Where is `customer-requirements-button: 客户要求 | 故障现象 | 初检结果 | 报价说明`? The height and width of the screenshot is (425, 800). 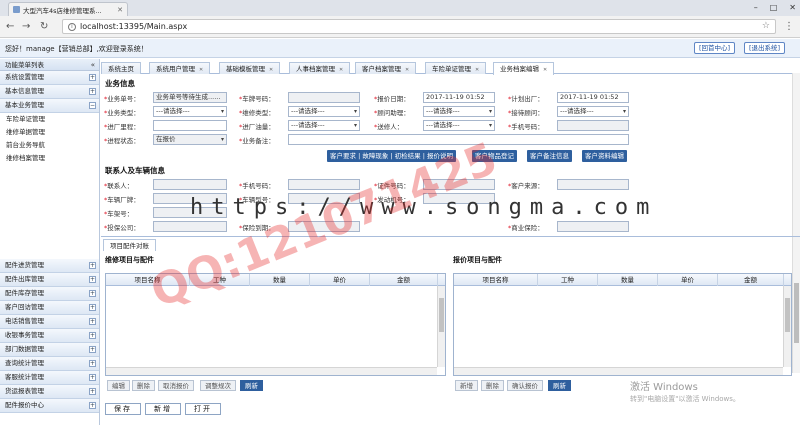 customer-requirements-button: 客户要求 | 故障现象 | 初检结果 | 报价说明 is located at coordinates (391, 156).